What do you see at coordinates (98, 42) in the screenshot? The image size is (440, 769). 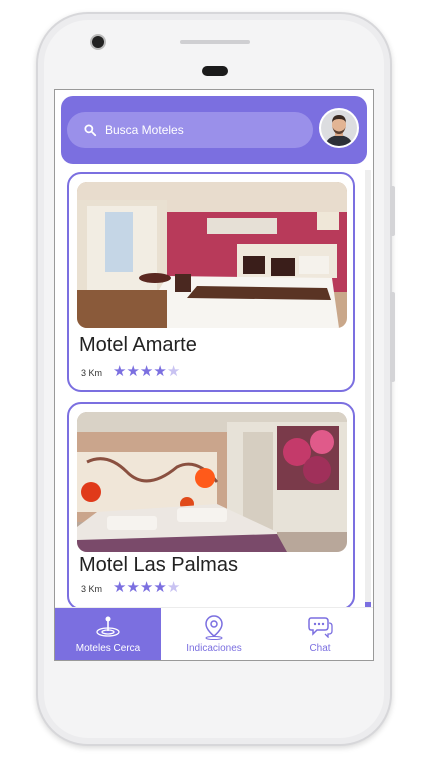 I see `front-camera` at bounding box center [98, 42].